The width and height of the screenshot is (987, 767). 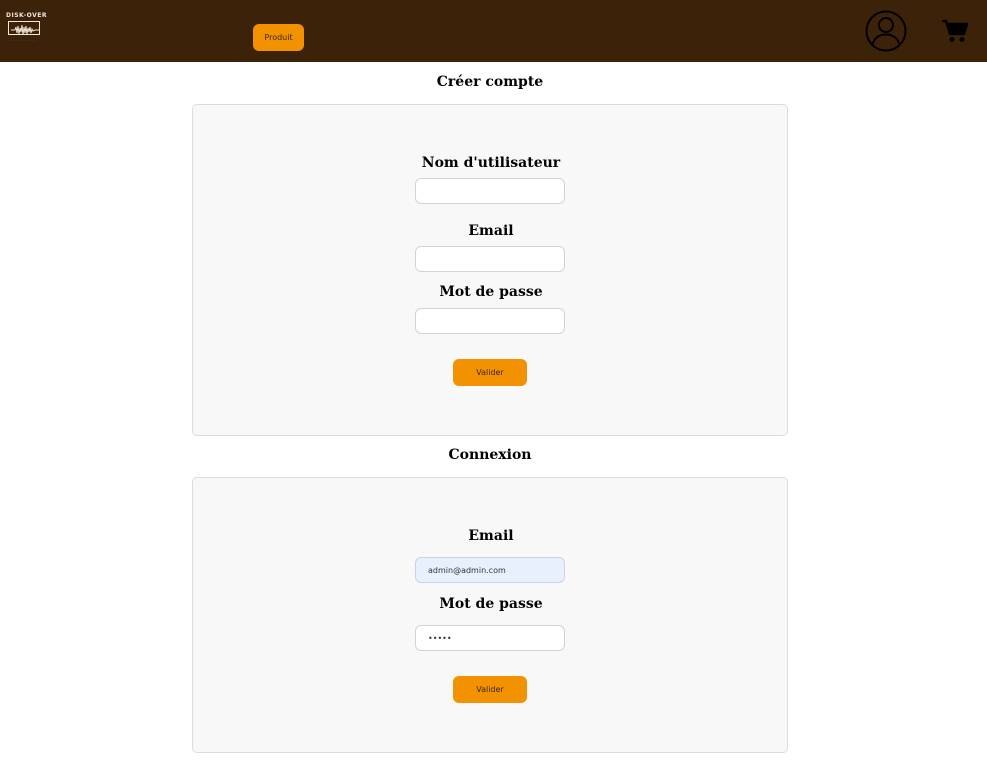 I want to click on login-title: Connexion, so click(x=490, y=455).